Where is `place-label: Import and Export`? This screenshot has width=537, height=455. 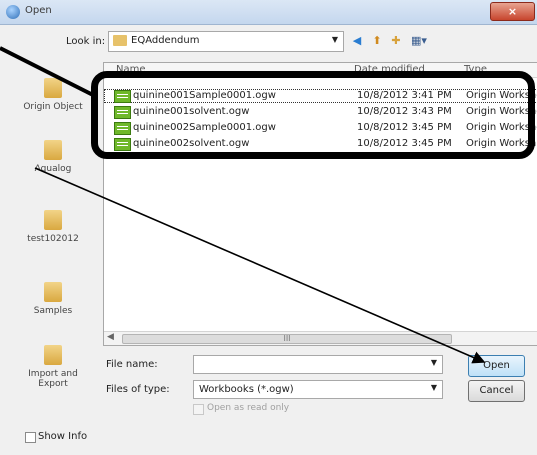
place-label: Import and Export is located at coordinates (53, 379).